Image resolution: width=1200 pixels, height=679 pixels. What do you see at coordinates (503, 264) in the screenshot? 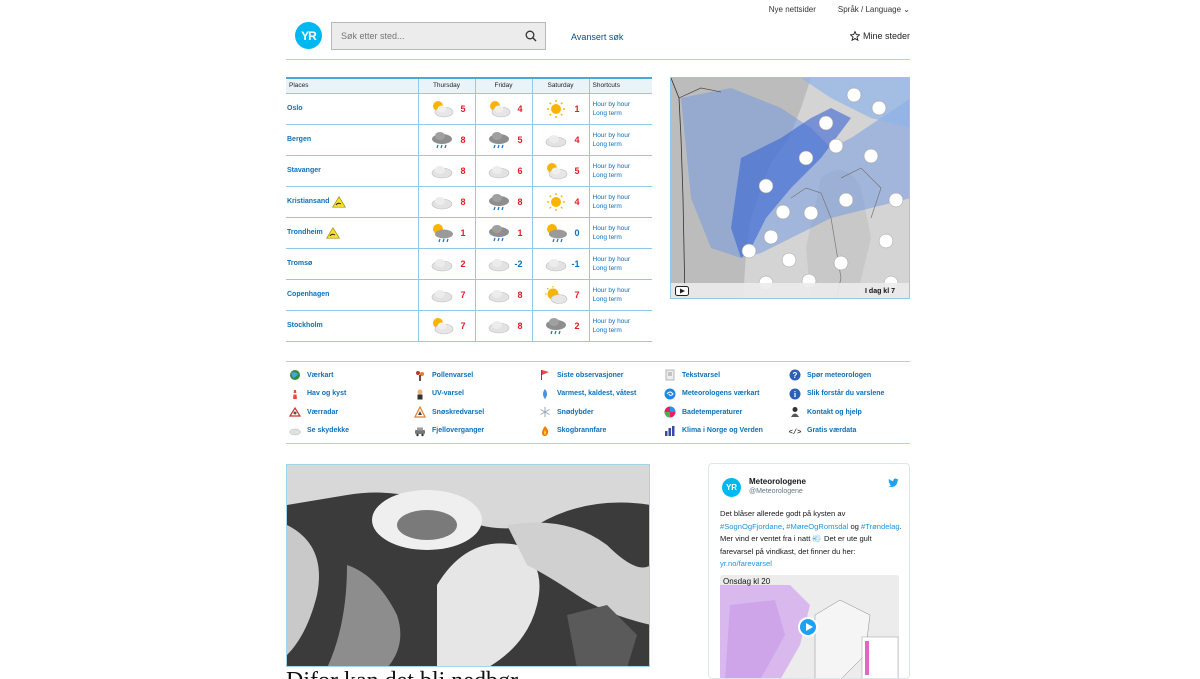
I see `forecast-cell: -2` at bounding box center [503, 264].